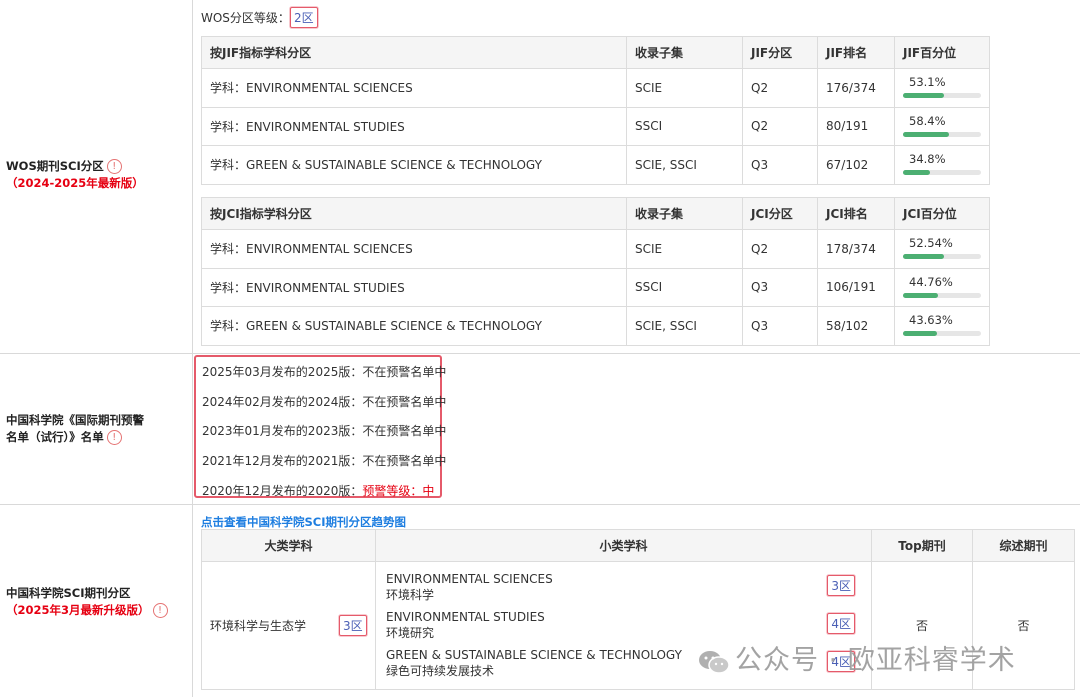 The width and height of the screenshot is (1080, 697). Describe the element at coordinates (324, 461) in the screenshot. I see `warning-item: 2021年12月发布的2021版：不在预警名单中` at that location.